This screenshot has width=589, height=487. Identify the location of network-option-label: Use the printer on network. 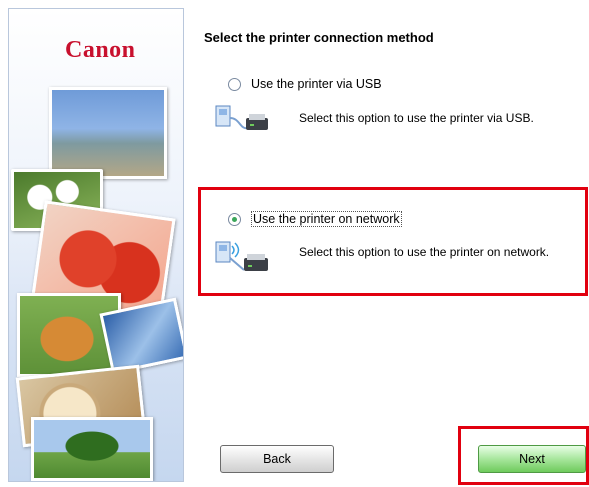
(326, 219).